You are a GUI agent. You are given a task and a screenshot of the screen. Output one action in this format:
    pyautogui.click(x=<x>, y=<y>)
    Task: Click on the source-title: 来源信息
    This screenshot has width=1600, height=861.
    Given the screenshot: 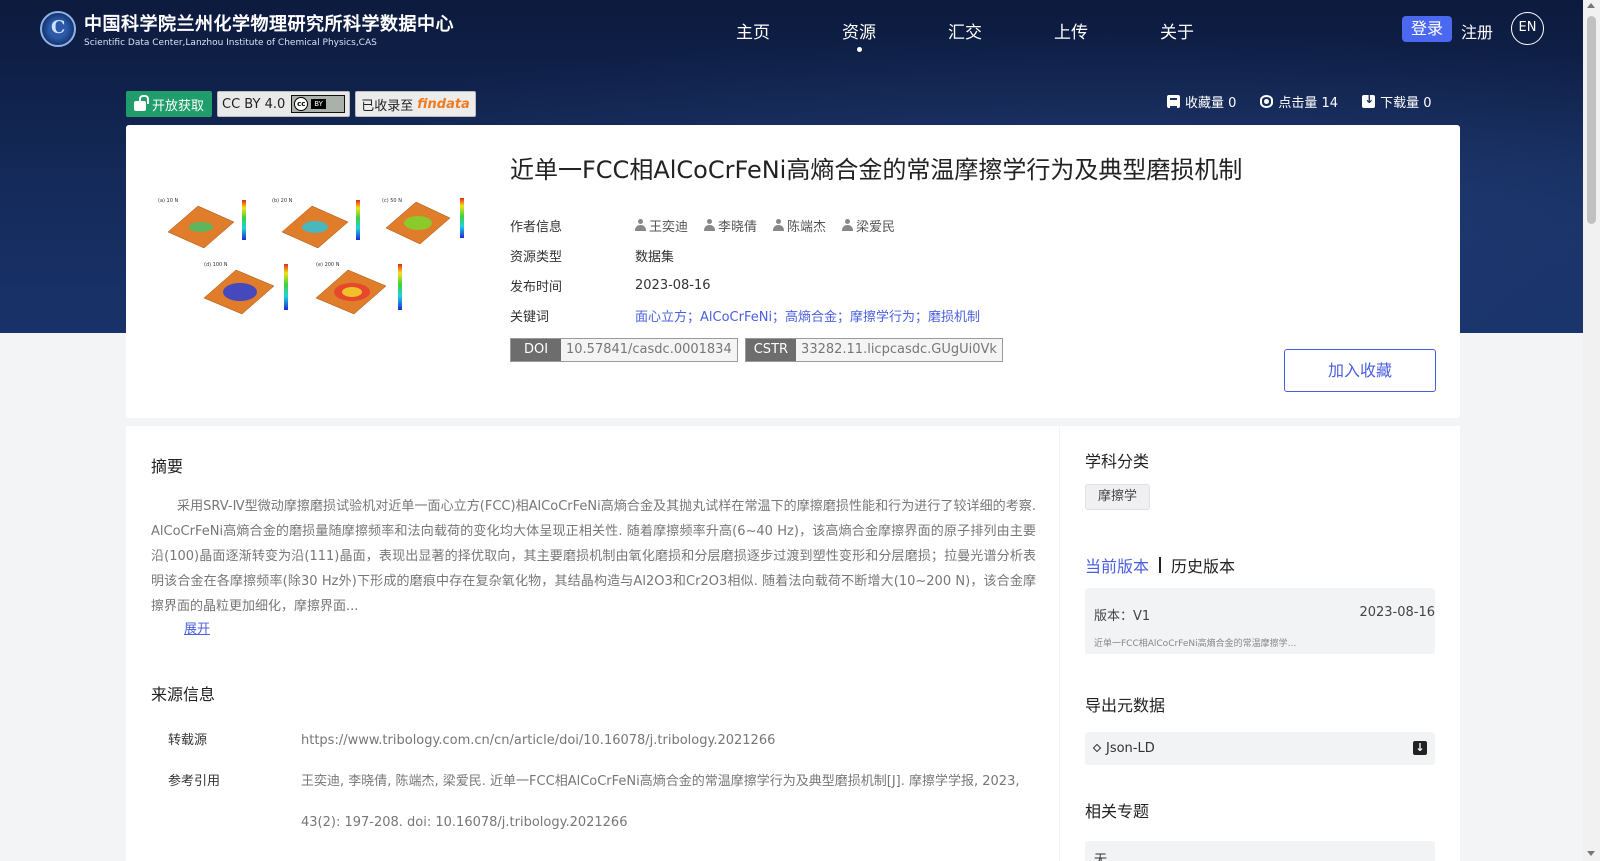 What is the action you would take?
    pyautogui.click(x=183, y=694)
    